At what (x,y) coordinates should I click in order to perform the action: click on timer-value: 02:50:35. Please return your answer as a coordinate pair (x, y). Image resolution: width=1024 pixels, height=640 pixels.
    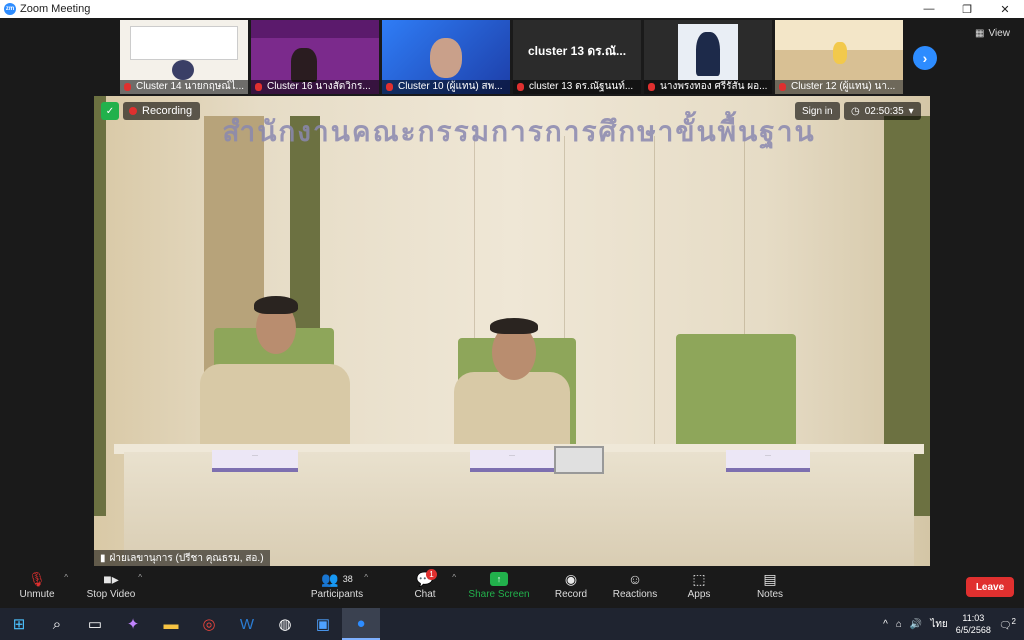
    Looking at the image, I should click on (884, 111).